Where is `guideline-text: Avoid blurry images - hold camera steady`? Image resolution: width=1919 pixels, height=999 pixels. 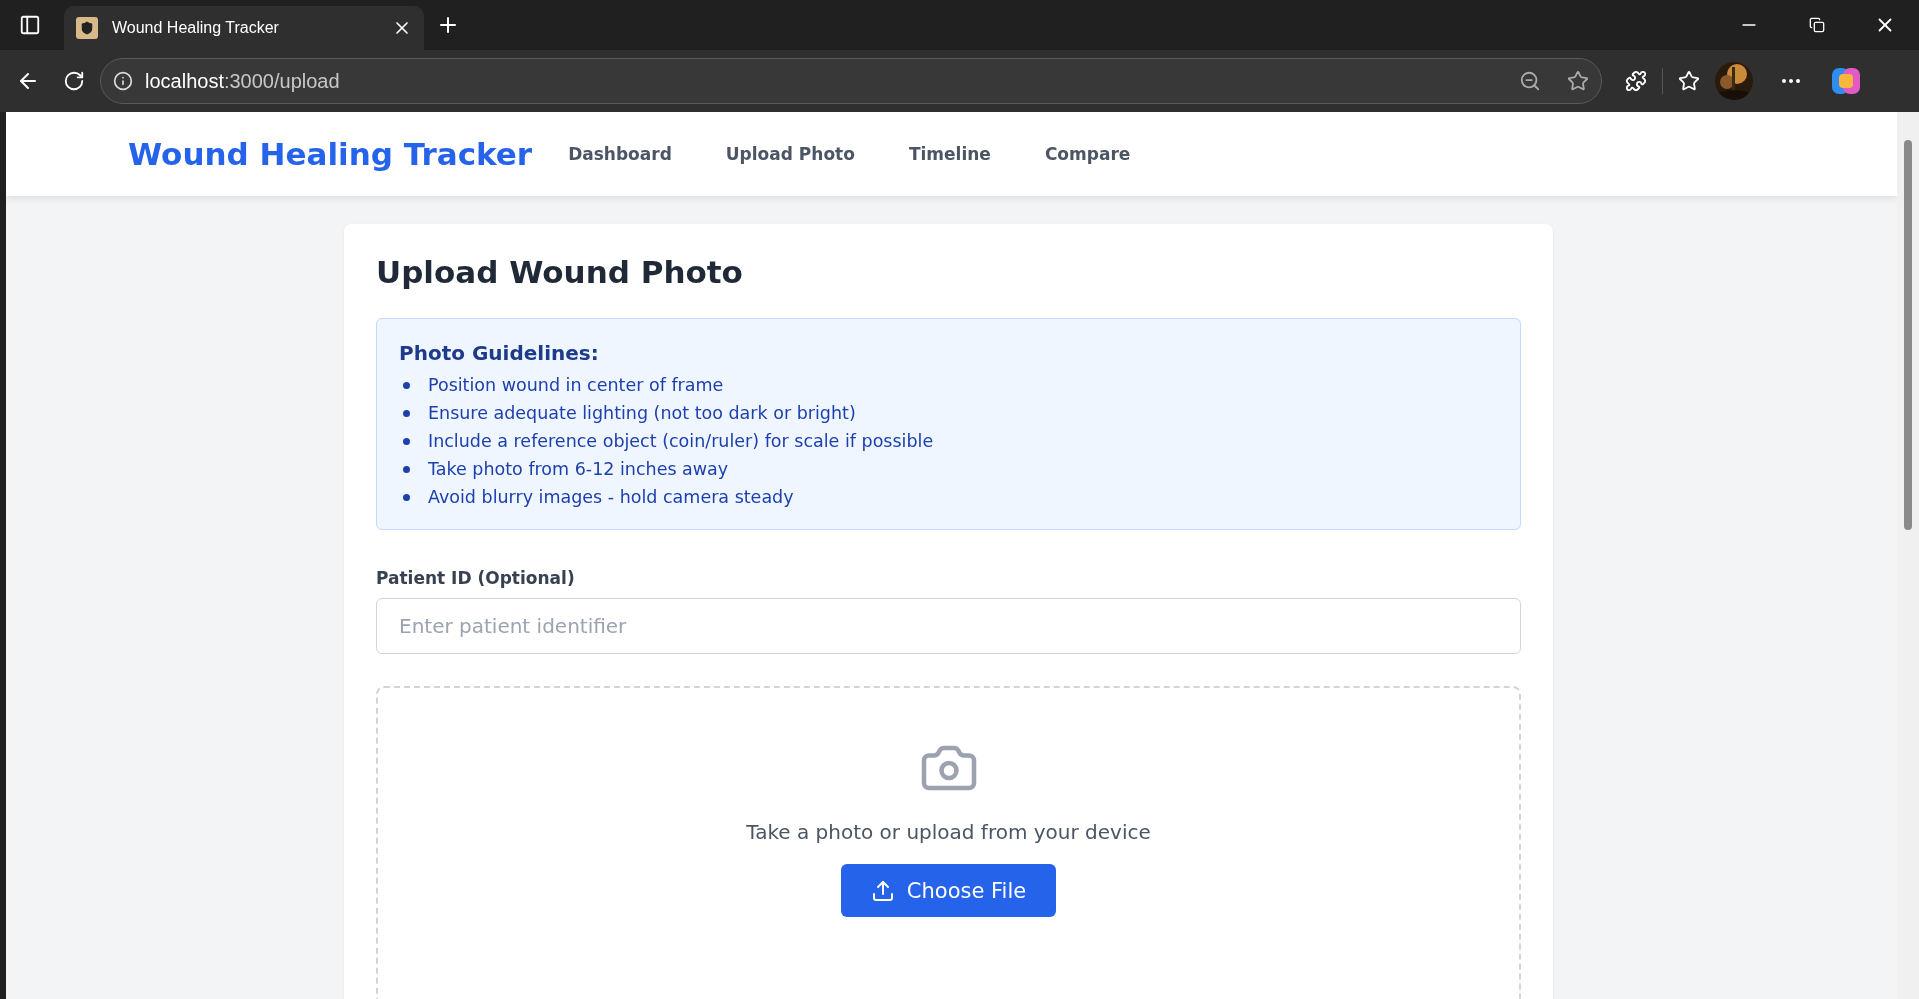 guideline-text: Avoid blurry images - hold camera steady is located at coordinates (611, 497).